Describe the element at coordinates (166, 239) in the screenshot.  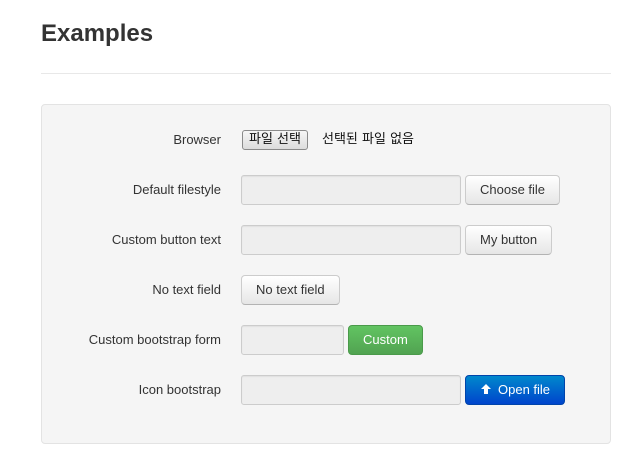
I see `row-label-custom-button-text: Custom button text` at that location.